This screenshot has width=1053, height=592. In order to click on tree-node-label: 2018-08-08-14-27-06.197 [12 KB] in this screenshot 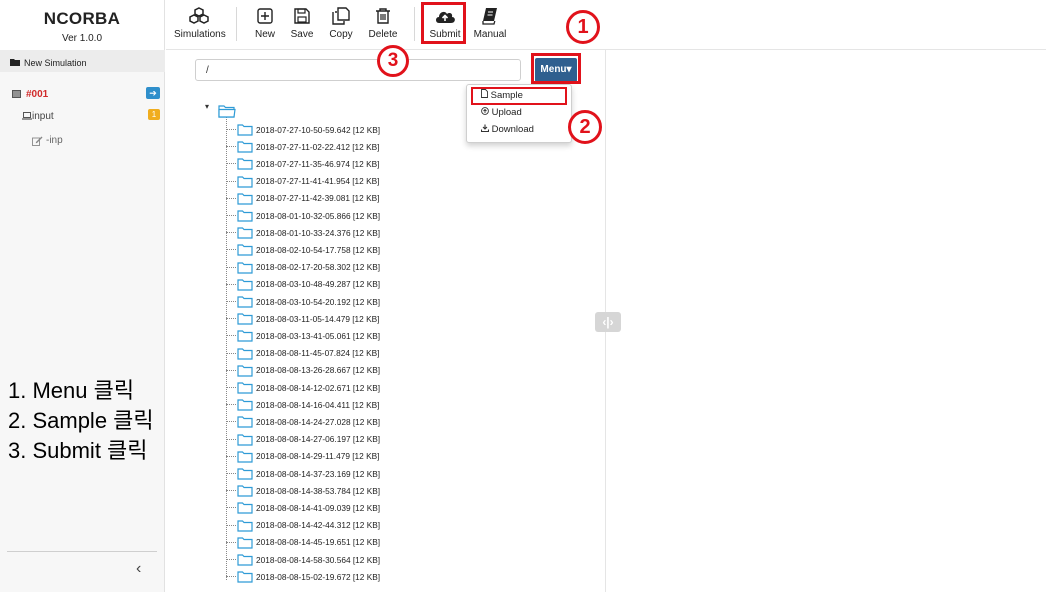, I will do `click(318, 439)`.